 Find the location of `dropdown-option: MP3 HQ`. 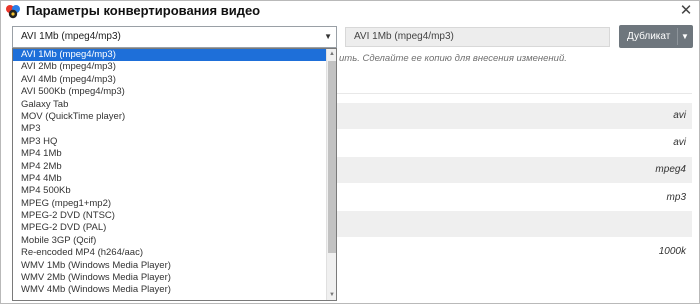

dropdown-option: MP3 HQ is located at coordinates (170, 142).